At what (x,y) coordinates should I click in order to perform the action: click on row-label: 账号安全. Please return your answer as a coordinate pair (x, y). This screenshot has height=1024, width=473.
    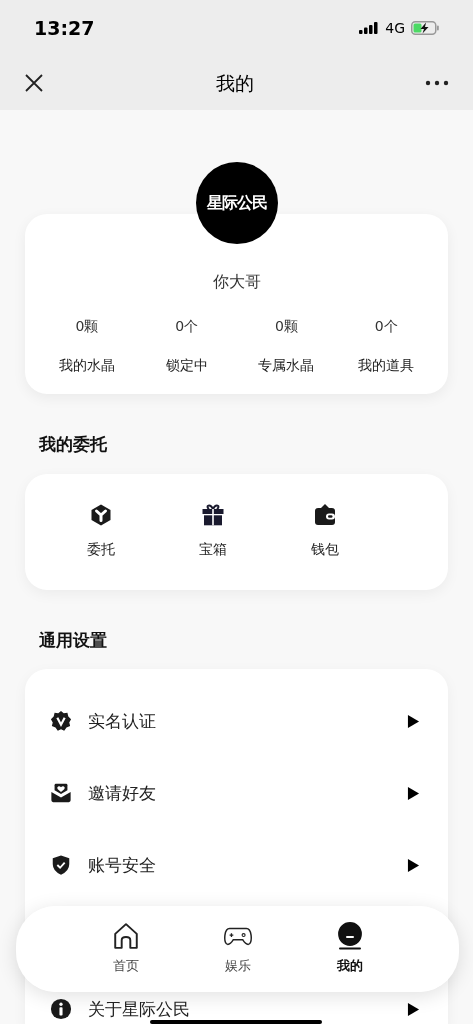
    Looking at the image, I should click on (122, 865).